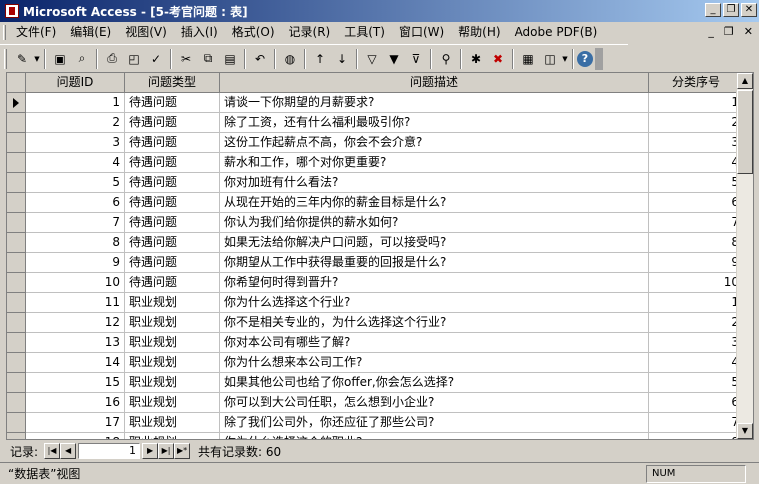  Describe the element at coordinates (585, 58) in the screenshot. I see `help-icon: ?` at that location.